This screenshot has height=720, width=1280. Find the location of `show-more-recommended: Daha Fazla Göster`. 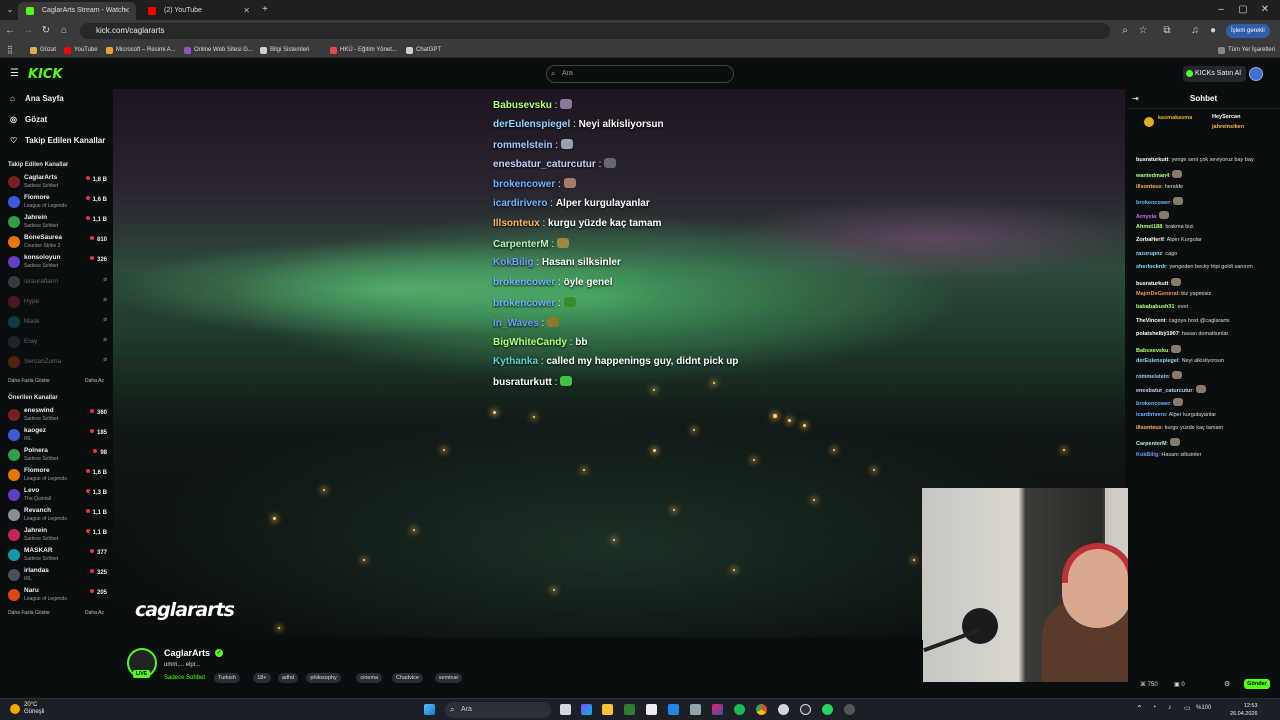

show-more-recommended: Daha Fazla Göster is located at coordinates (29, 613).